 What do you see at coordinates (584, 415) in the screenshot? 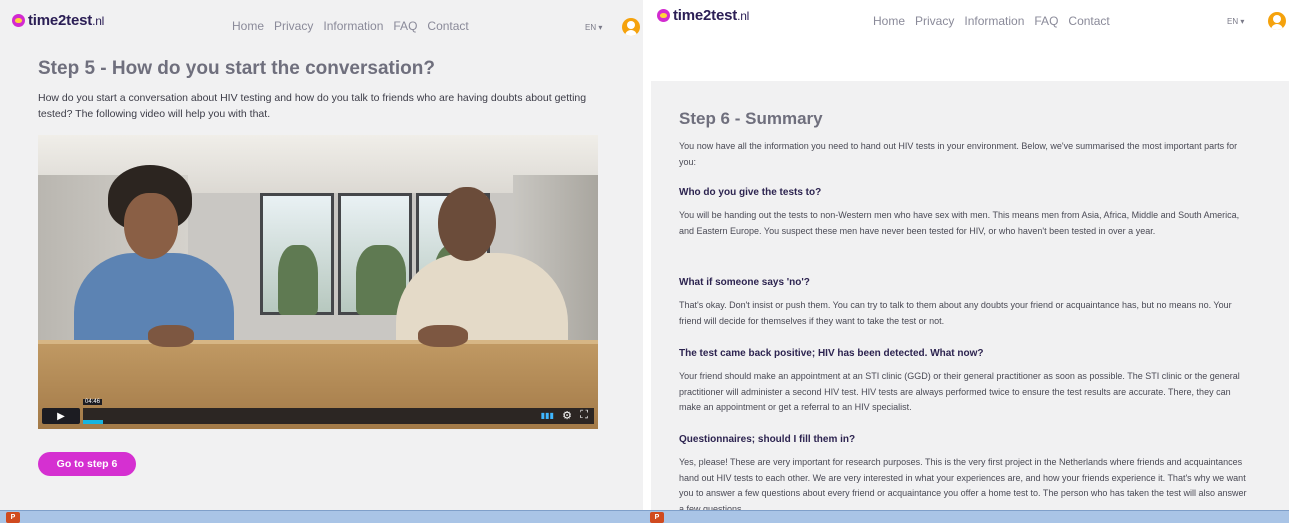
I see `fullscreen-icon: ⛶` at bounding box center [584, 415].